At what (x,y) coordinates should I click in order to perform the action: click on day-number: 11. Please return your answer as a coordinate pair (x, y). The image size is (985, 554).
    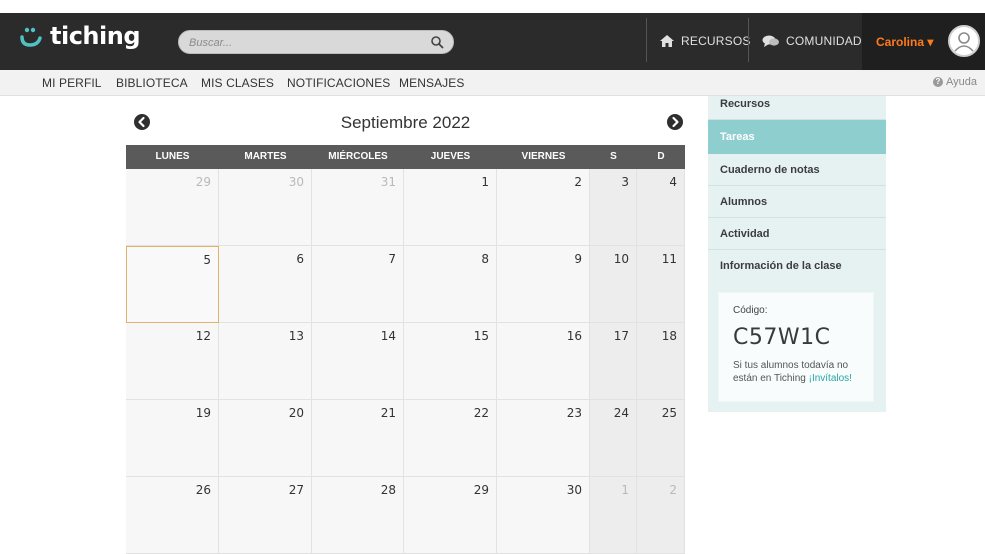
    Looking at the image, I should click on (669, 259).